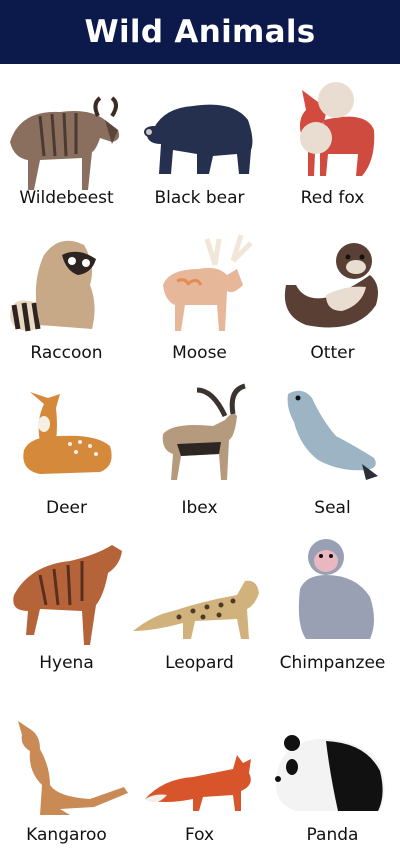  Describe the element at coordinates (67, 433) in the screenshot. I see `deer-icon` at that location.